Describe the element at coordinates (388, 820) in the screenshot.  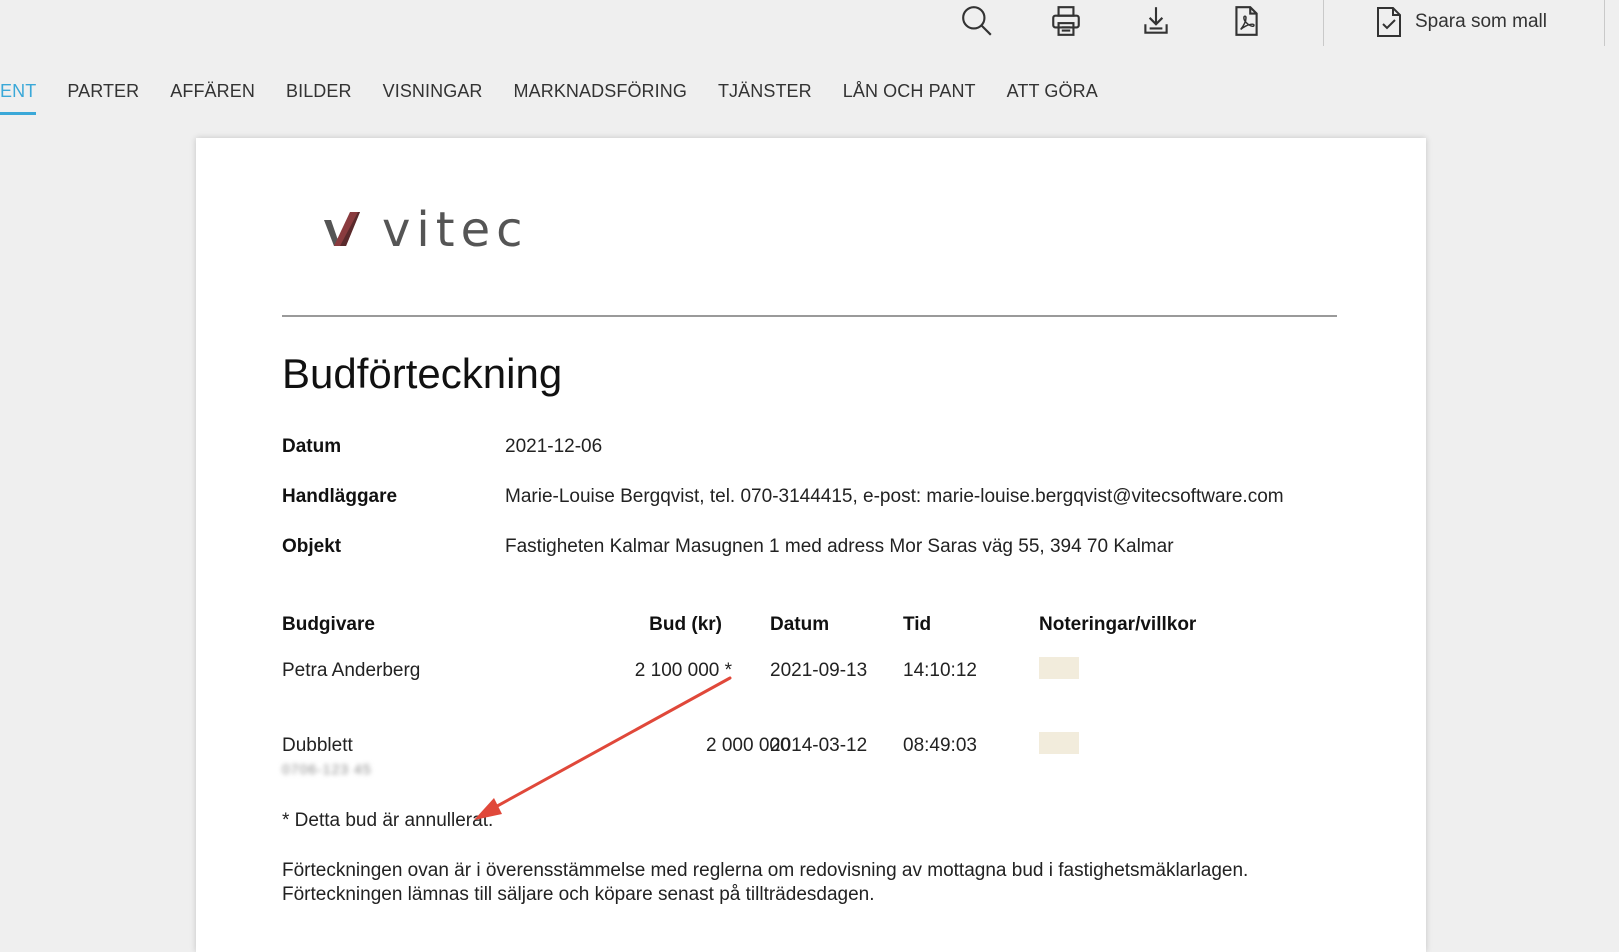
I see `cancelled-footnote: * Detta bud är annullerat.` at that location.